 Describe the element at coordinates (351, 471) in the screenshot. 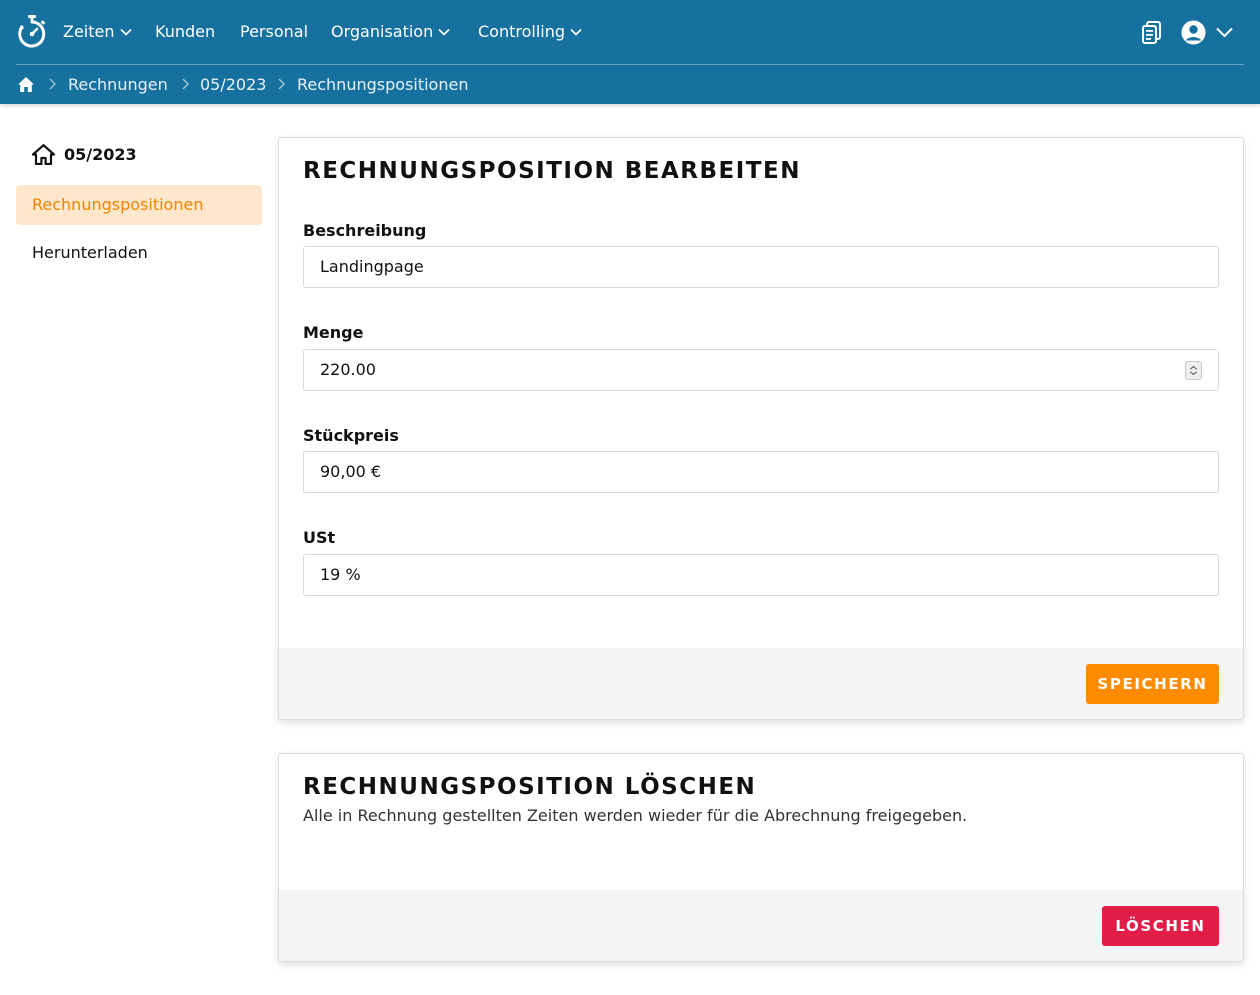

I see `stueckpreis-value: 90,00 €` at that location.